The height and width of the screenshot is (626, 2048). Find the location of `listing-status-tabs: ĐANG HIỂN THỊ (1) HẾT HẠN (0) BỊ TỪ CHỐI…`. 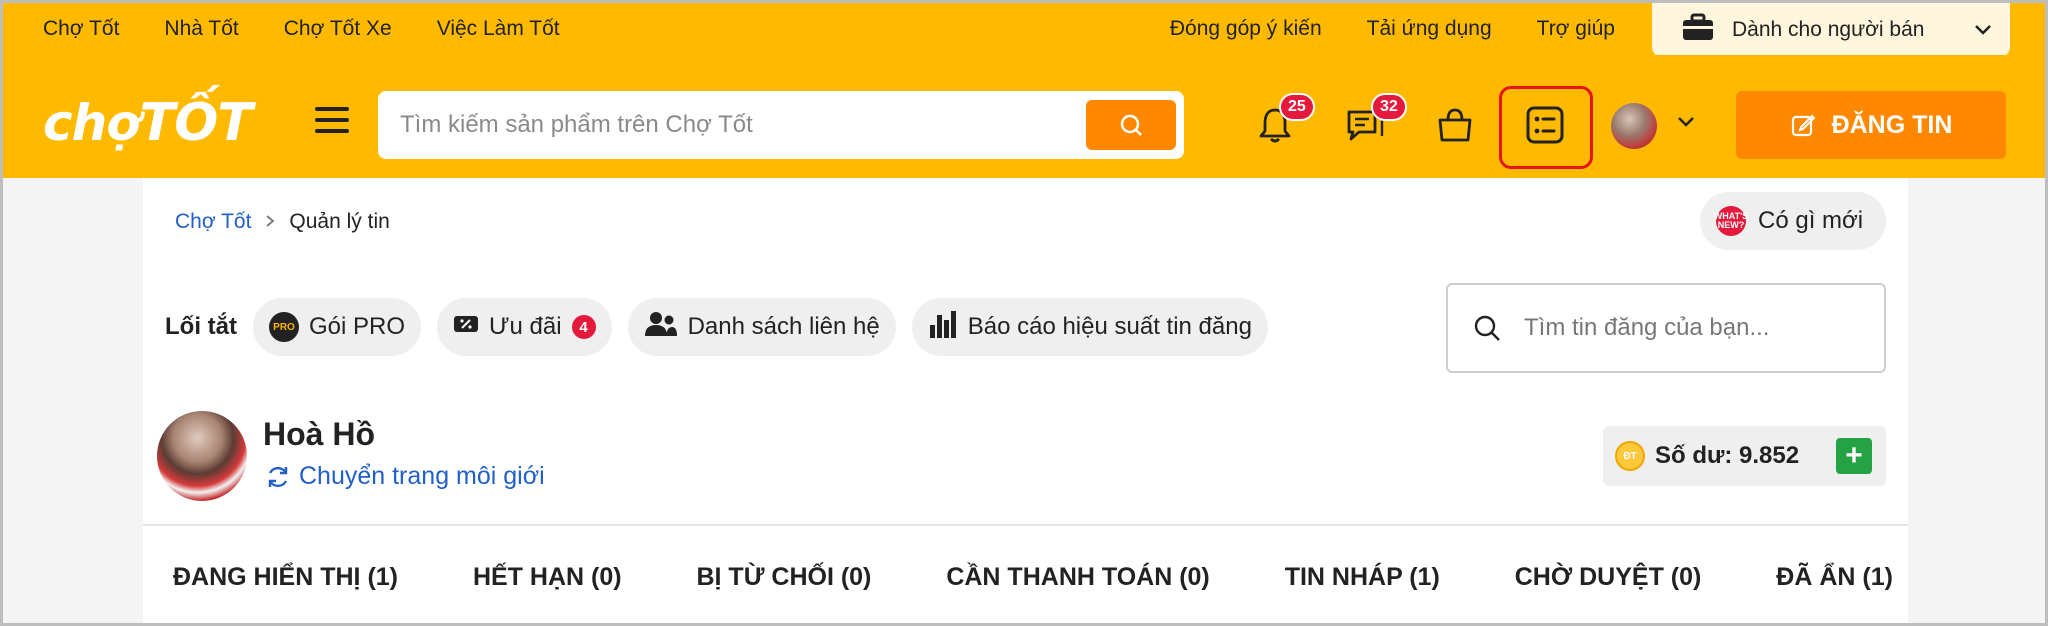

listing-status-tabs: ĐANG HIỂN THỊ (1) HẾT HẠN (0) BỊ TỪ CHỐI… is located at coordinates (1033, 577).